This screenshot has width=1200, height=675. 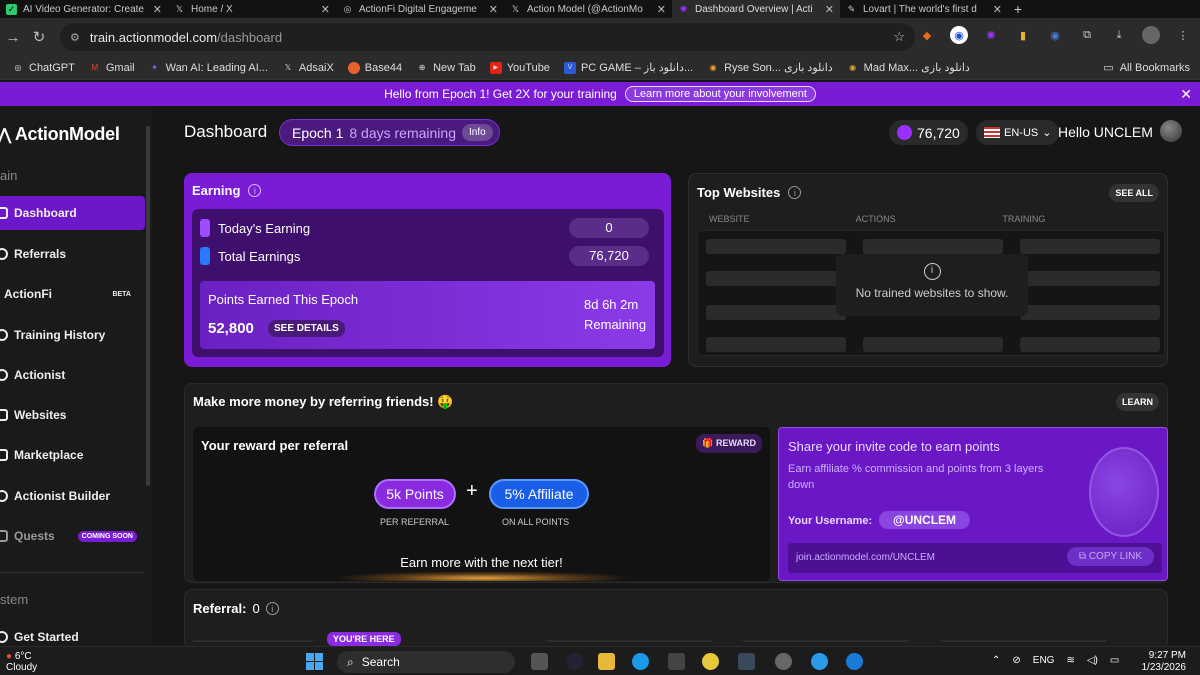 What do you see at coordinates (60, 134) in the screenshot?
I see `brand-logo: ⋀ ActionModel` at bounding box center [60, 134].